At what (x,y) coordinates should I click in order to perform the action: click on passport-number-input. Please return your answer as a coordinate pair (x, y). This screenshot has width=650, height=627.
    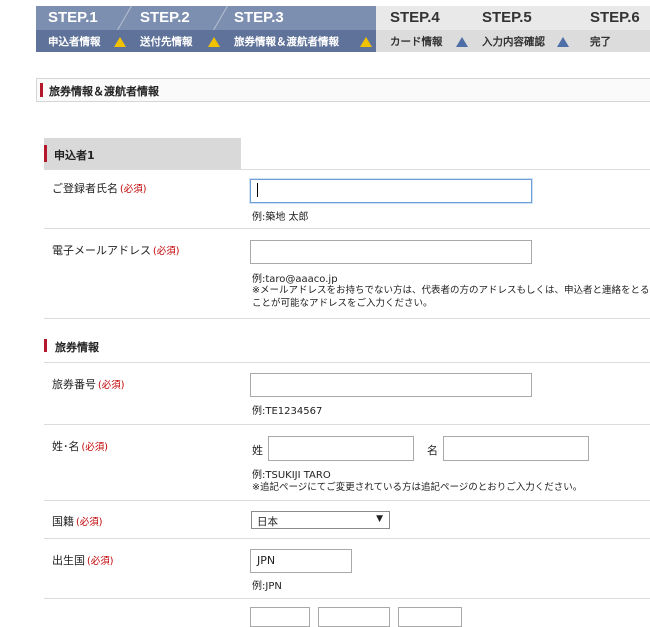
    Looking at the image, I should click on (391, 385).